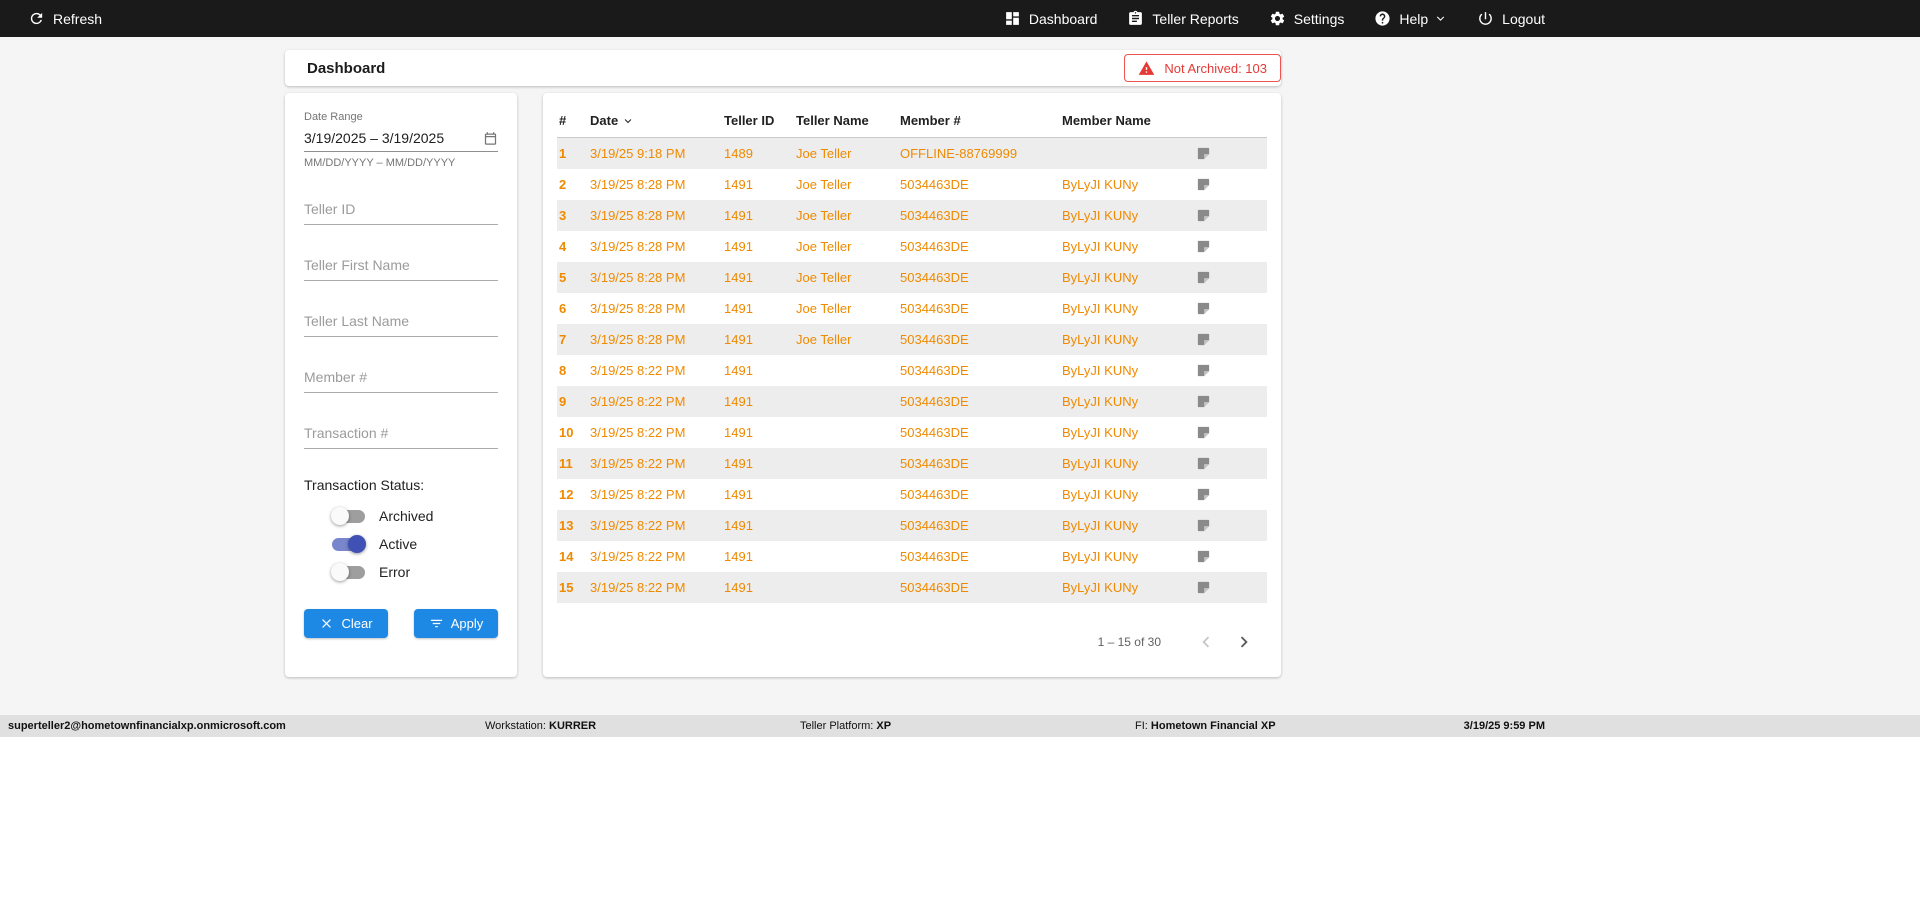  Describe the element at coordinates (490, 138) in the screenshot. I see `calendar-icon` at that location.